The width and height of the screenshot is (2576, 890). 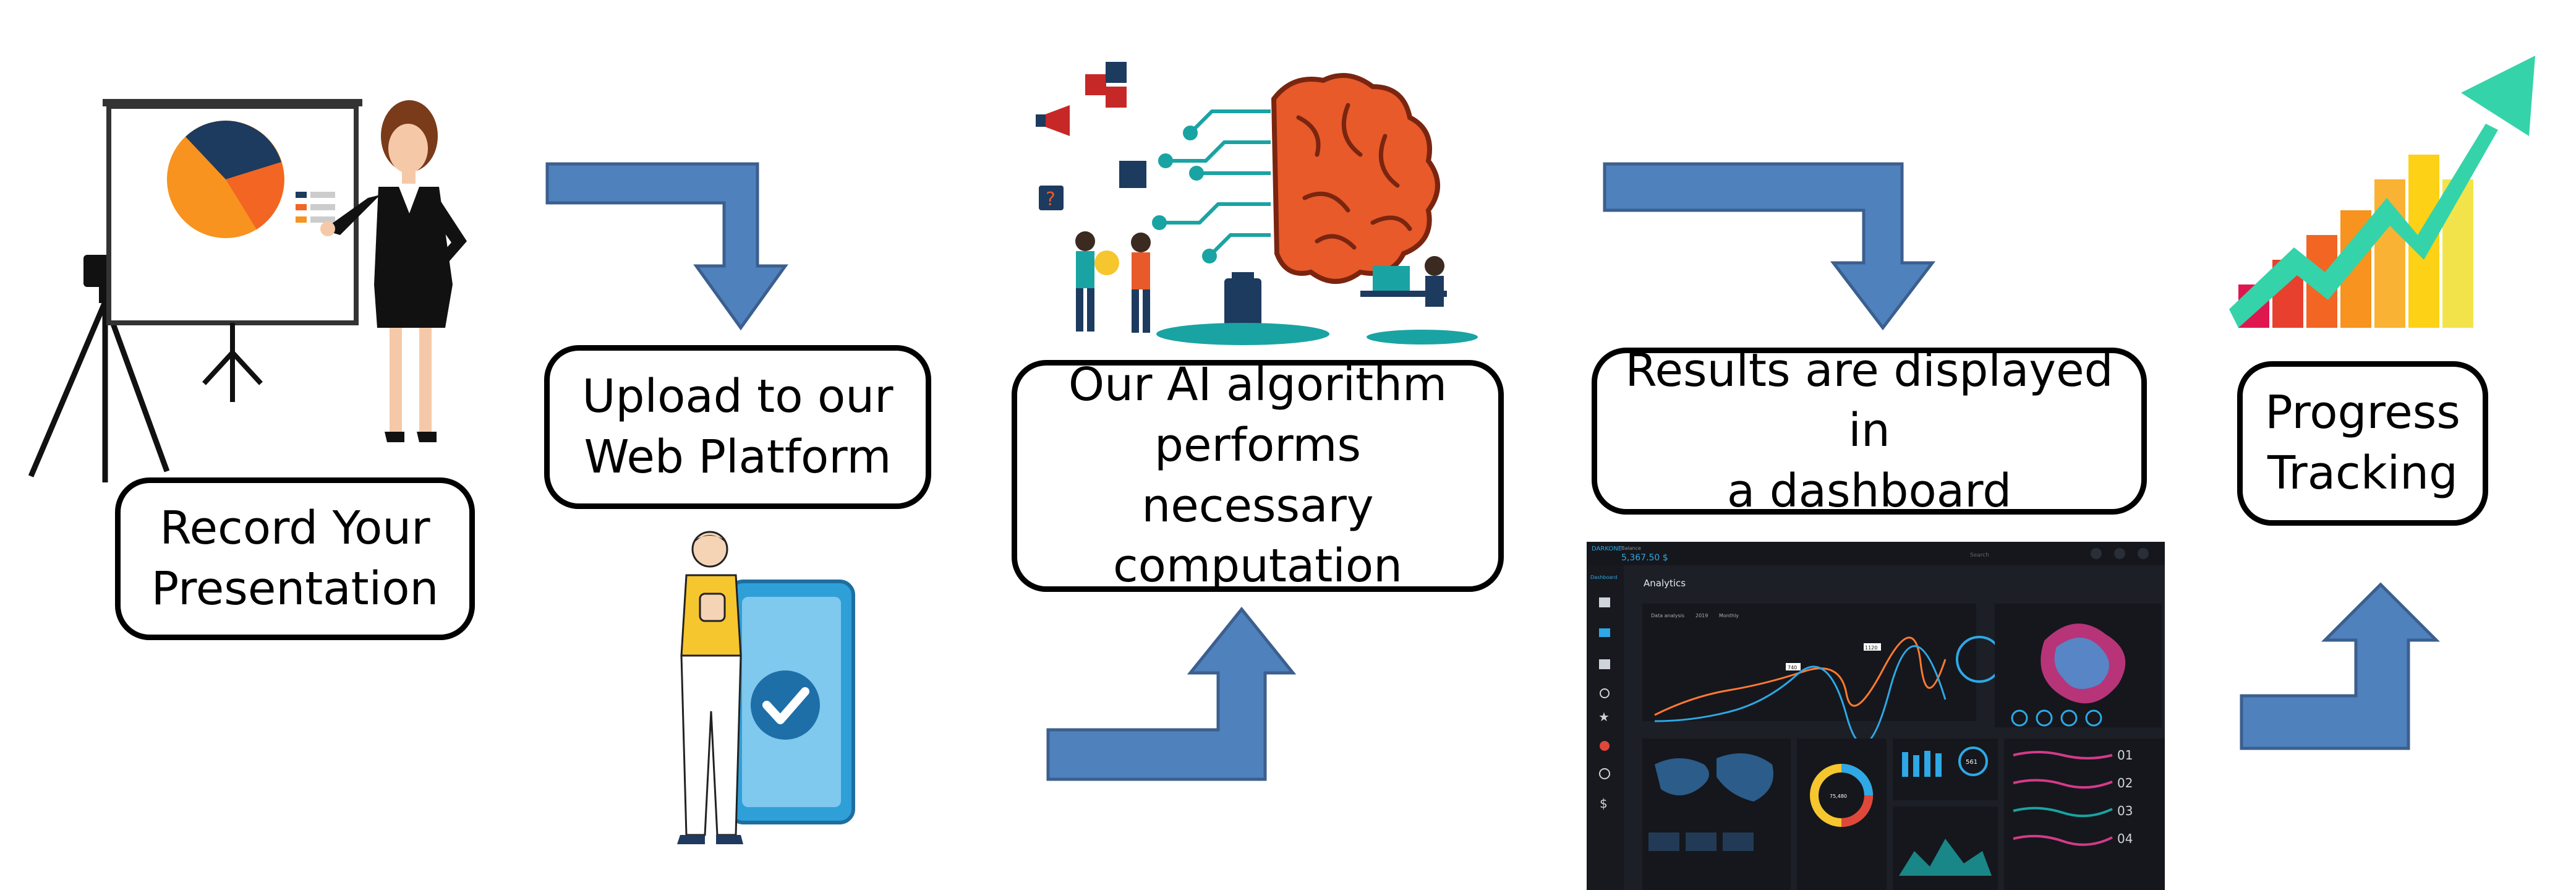 What do you see at coordinates (1355, 178) in the screenshot?
I see `brain-icon` at bounding box center [1355, 178].